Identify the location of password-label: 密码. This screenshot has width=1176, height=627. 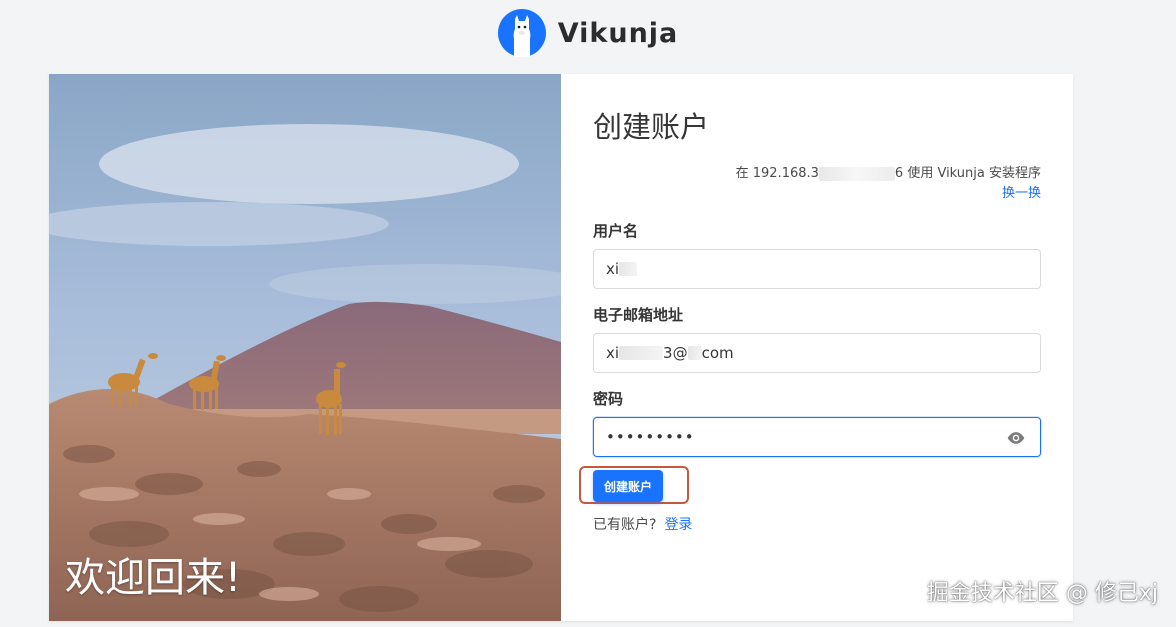
(608, 399).